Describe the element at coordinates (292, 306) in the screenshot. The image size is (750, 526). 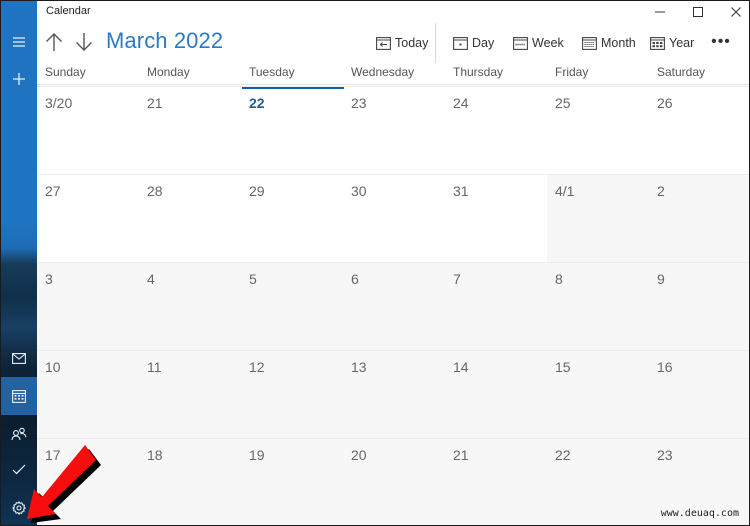
I see `day-cell: 5` at that location.